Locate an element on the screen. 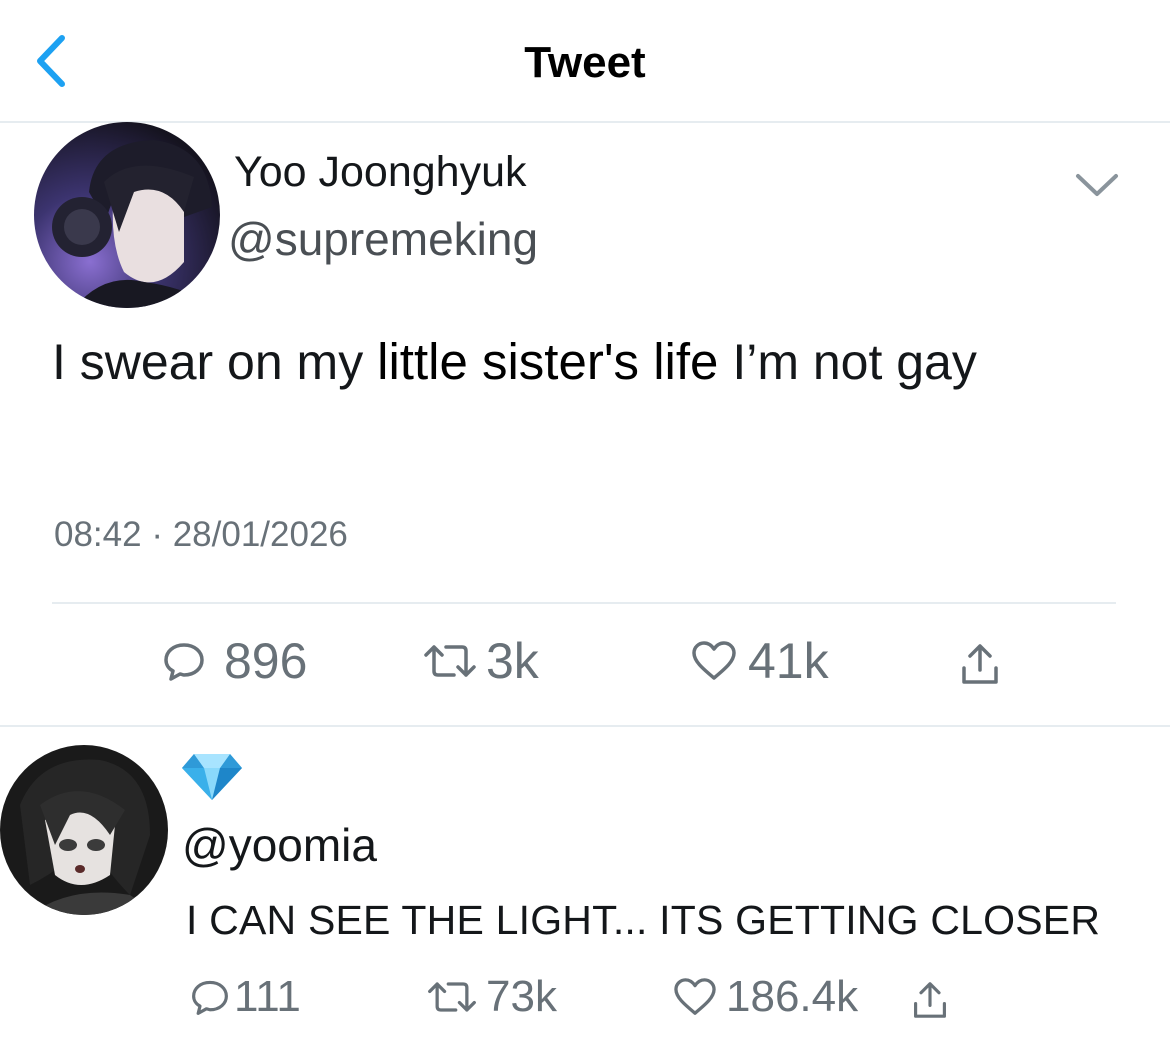  reply-avatar-image is located at coordinates (84, 830).